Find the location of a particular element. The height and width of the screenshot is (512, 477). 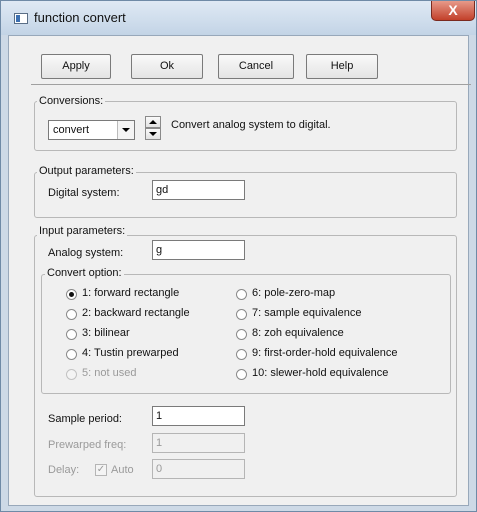

prewarped-freq-label: Prewarped freq: is located at coordinates (87, 445).